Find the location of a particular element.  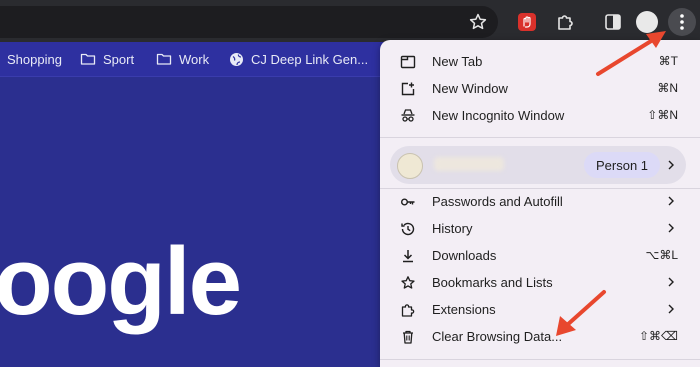

menu-item-extensions: Extensions is located at coordinates (540, 309).